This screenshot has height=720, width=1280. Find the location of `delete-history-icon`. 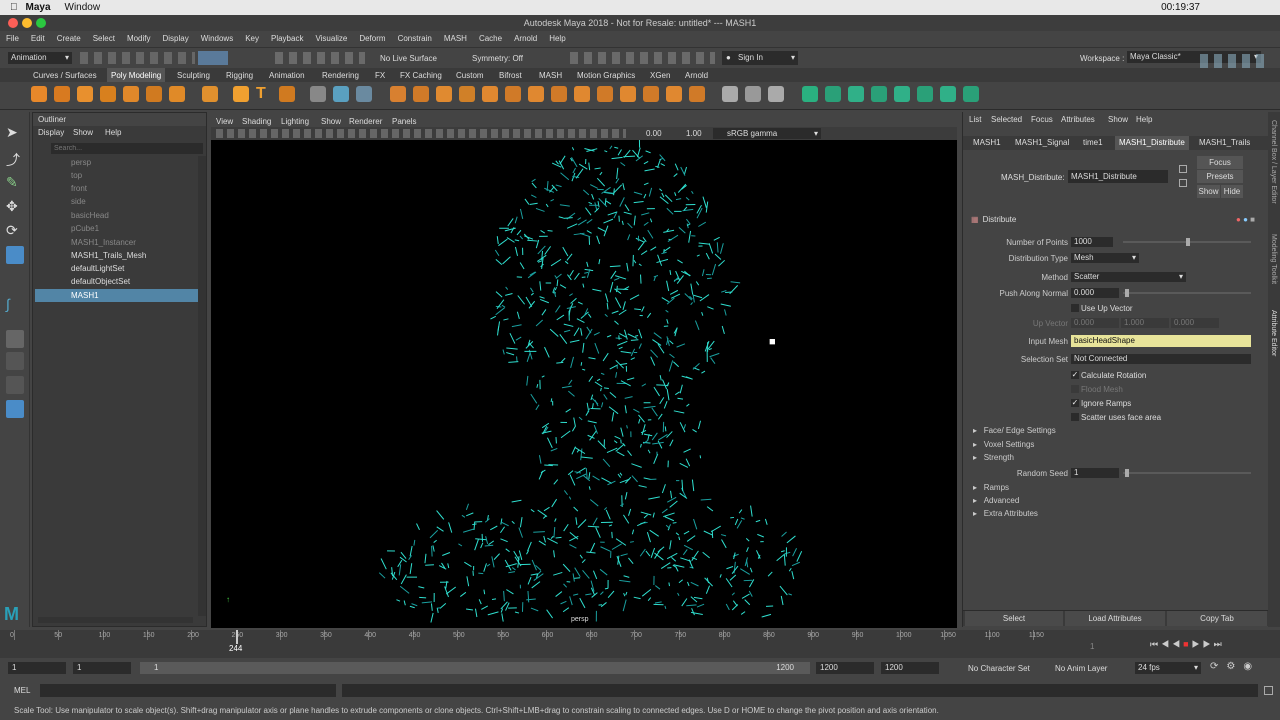

delete-history-icon is located at coordinates (810, 94).